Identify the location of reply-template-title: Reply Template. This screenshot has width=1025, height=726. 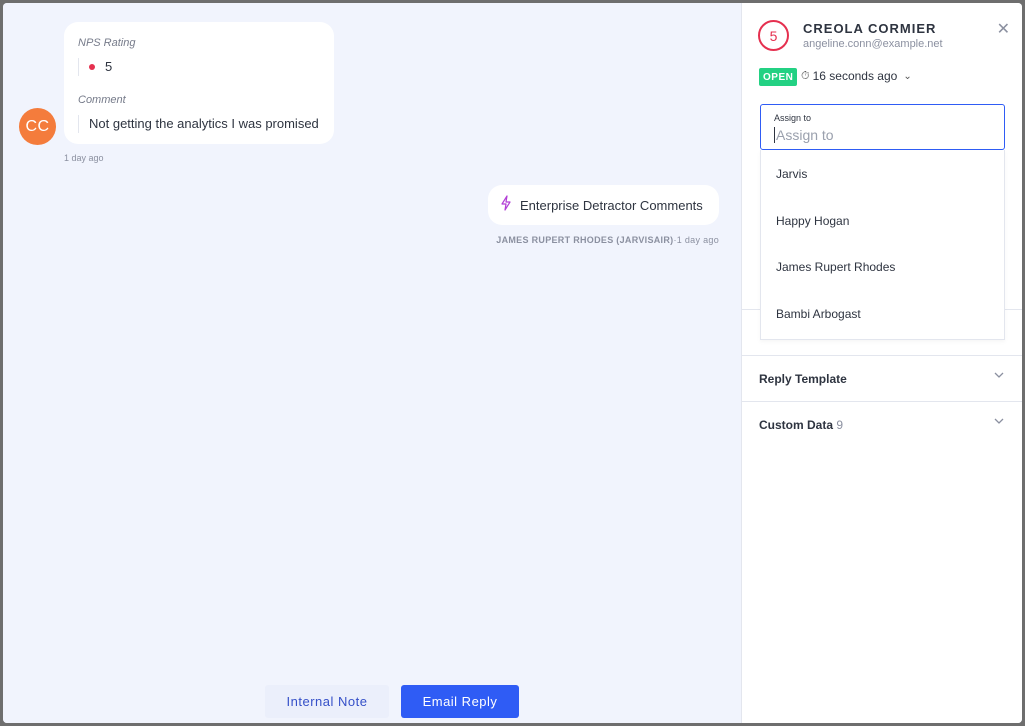
(803, 379).